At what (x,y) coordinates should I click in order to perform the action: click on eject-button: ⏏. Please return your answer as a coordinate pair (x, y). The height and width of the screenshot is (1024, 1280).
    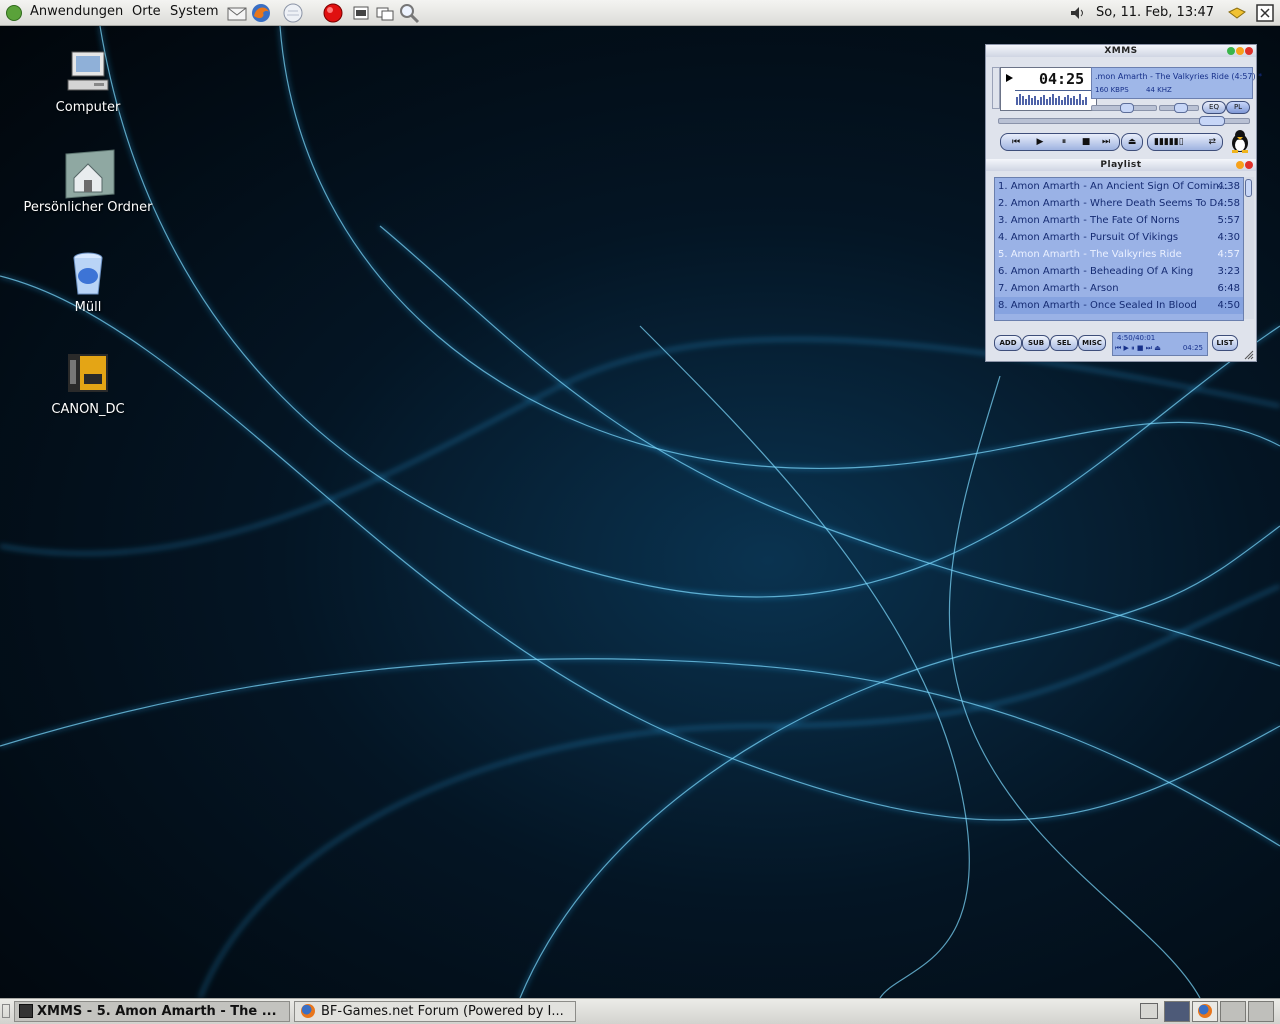
    Looking at the image, I should click on (1132, 142).